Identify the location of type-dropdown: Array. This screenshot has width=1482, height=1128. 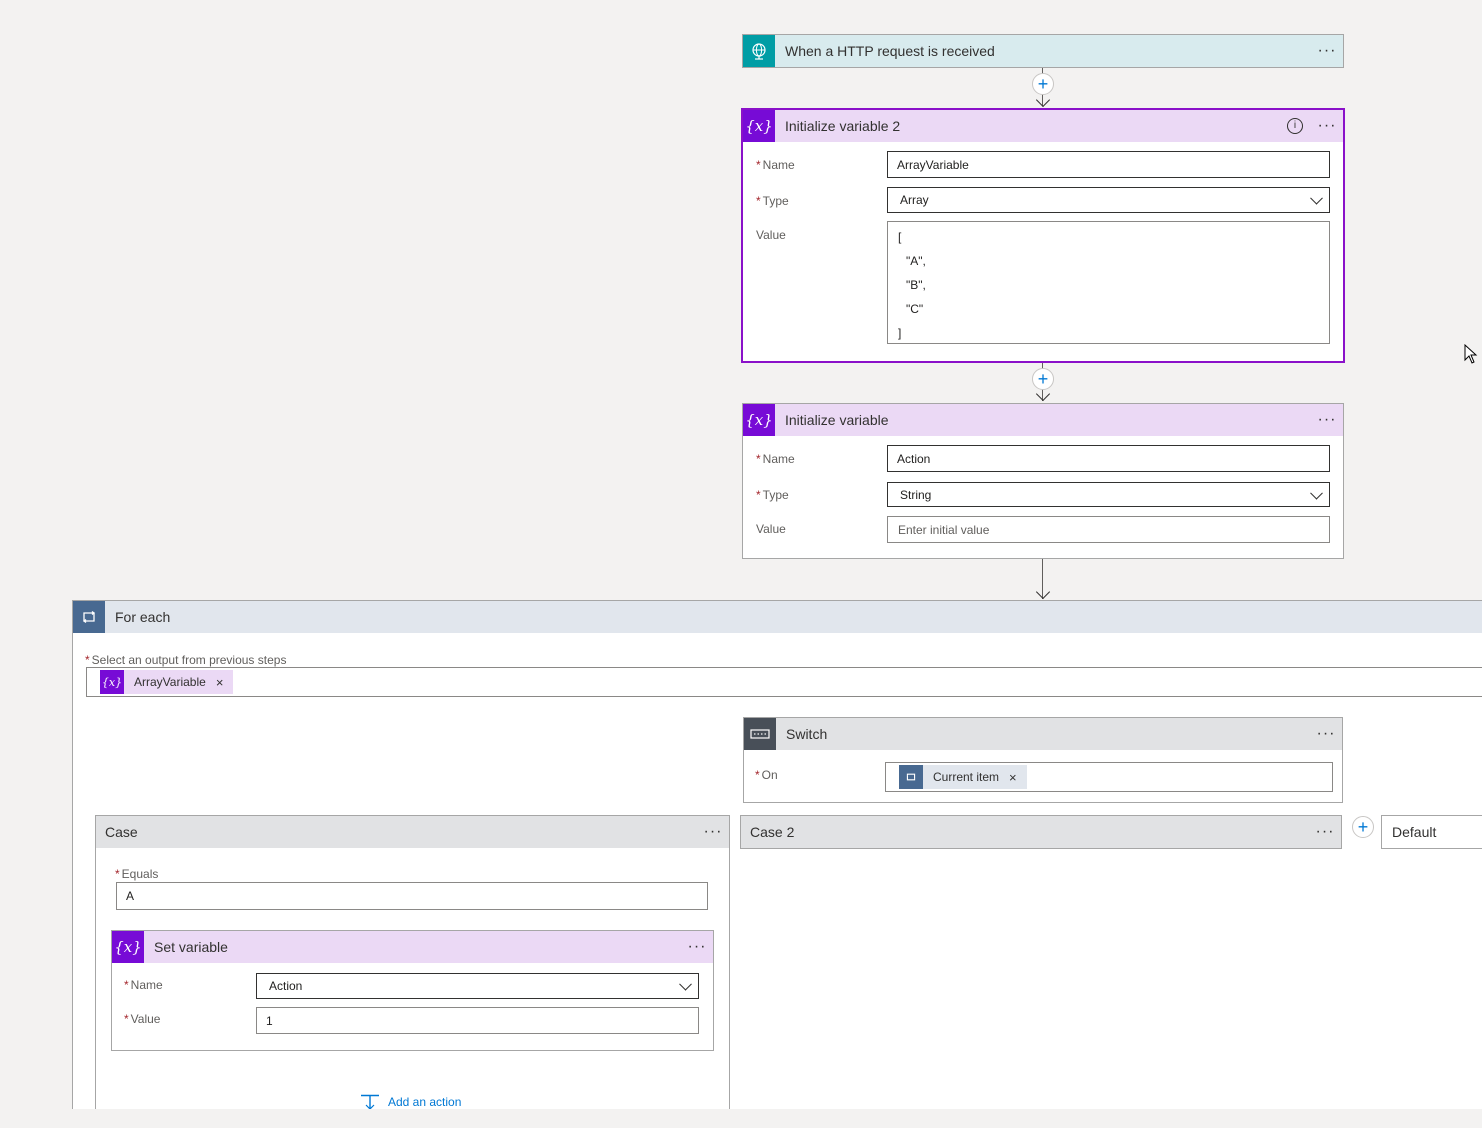
(1108, 200).